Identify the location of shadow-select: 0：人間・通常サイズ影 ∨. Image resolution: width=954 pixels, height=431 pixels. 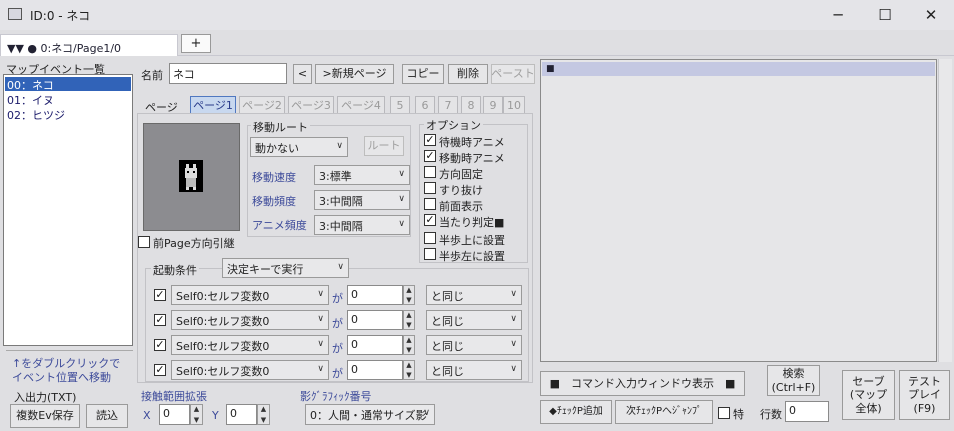
(370, 414).